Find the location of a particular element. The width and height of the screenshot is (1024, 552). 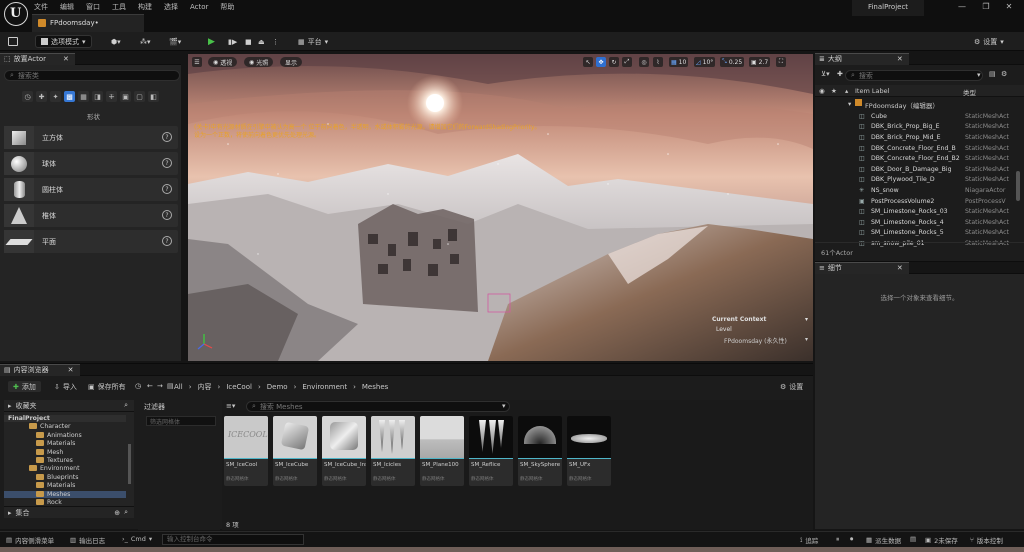

blueprint-button: ⁂▾ is located at coordinates (145, 41).